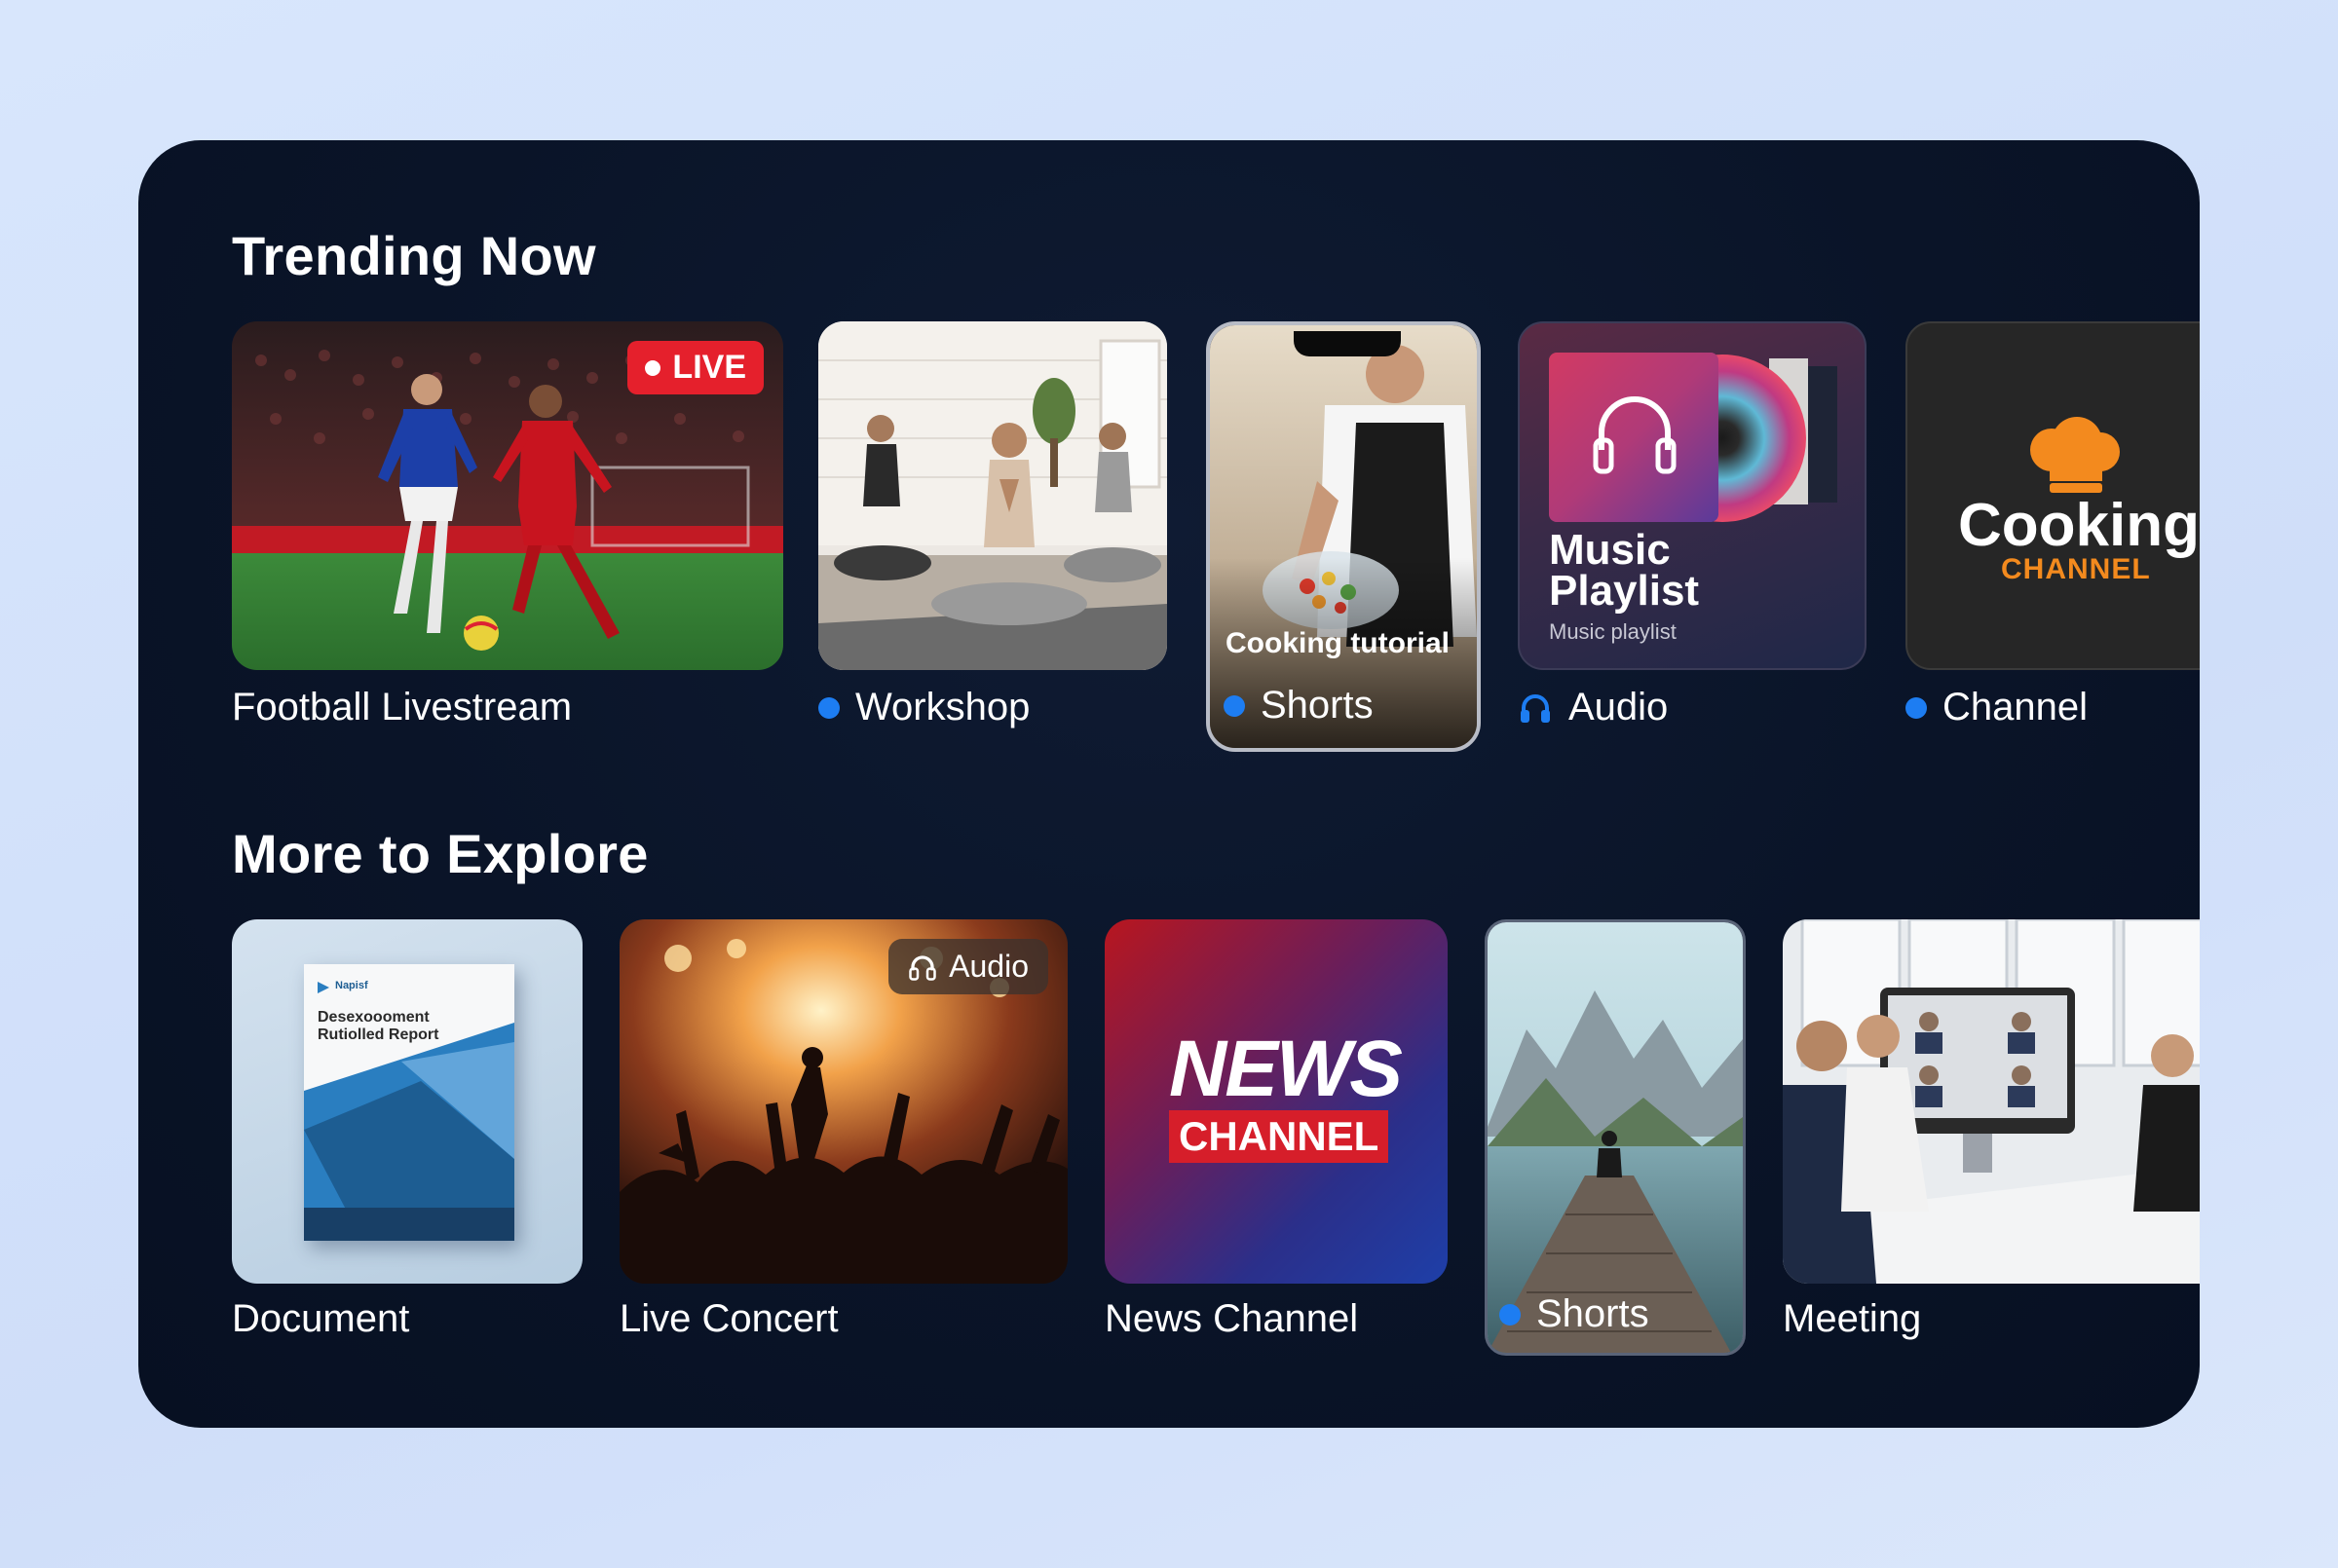 This screenshot has height=1568, width=2338. I want to click on news-channel-caption-text: News Channel, so click(1232, 1318).